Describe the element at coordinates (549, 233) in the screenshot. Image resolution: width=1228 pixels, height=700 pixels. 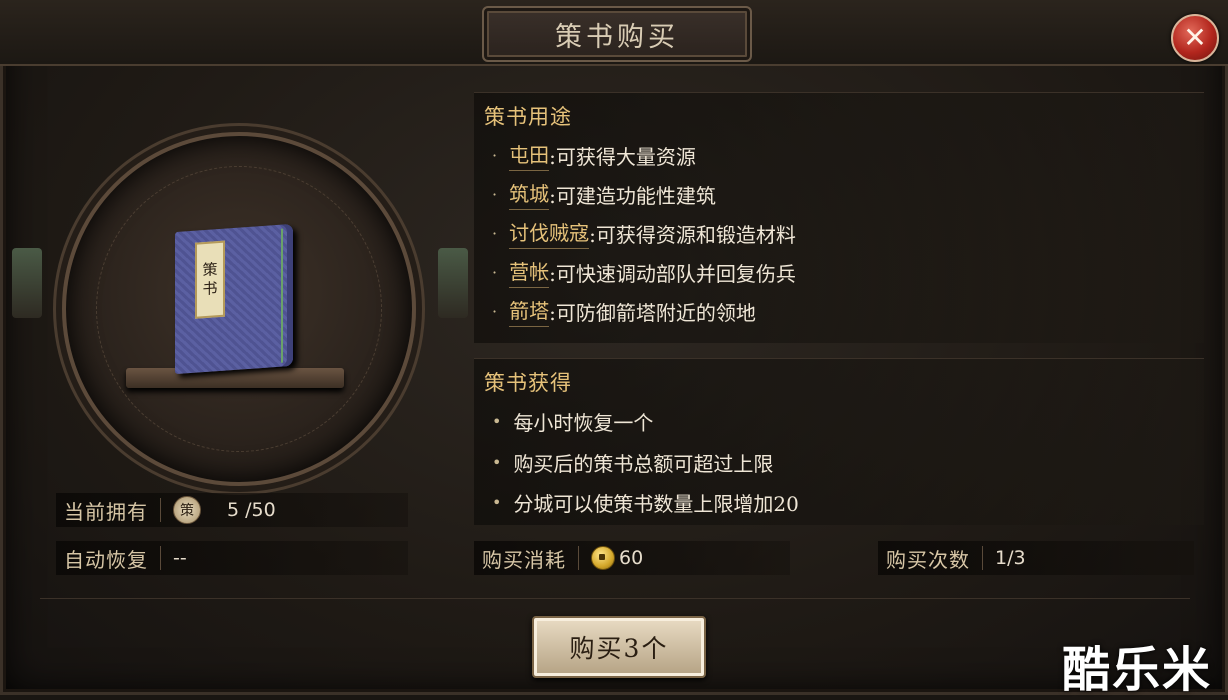
I see `usage-keyword: 讨伐贼寇` at that location.